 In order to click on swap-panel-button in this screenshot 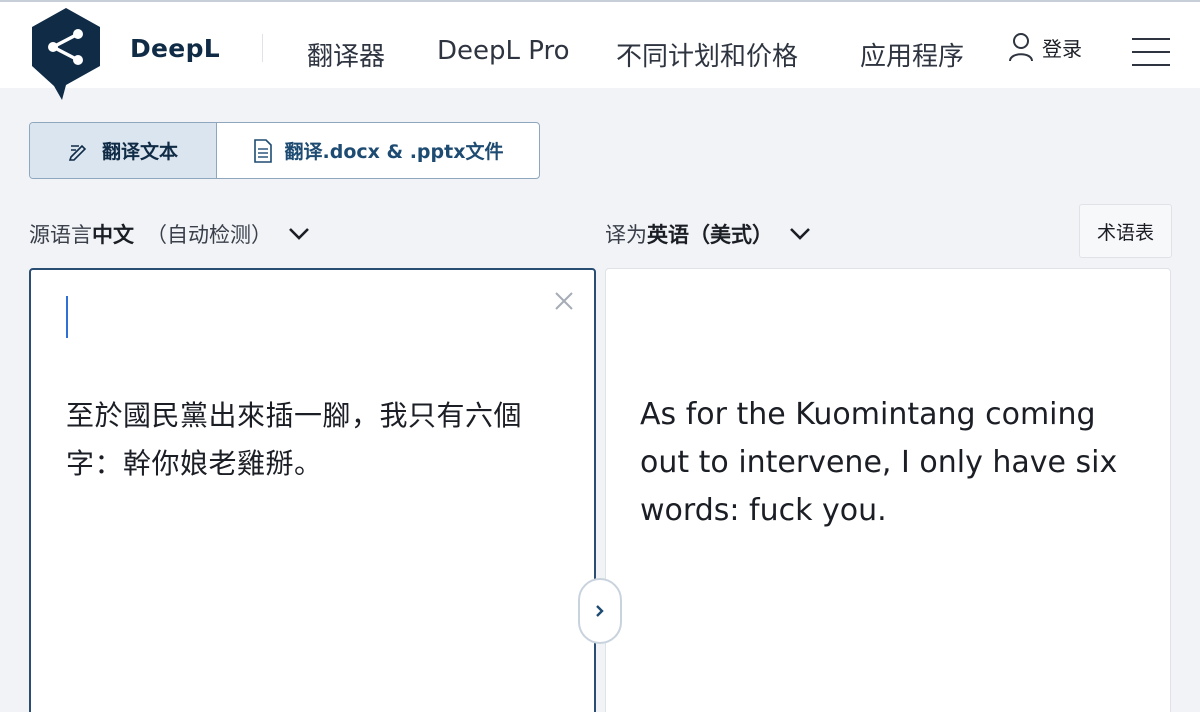, I will do `click(600, 611)`.